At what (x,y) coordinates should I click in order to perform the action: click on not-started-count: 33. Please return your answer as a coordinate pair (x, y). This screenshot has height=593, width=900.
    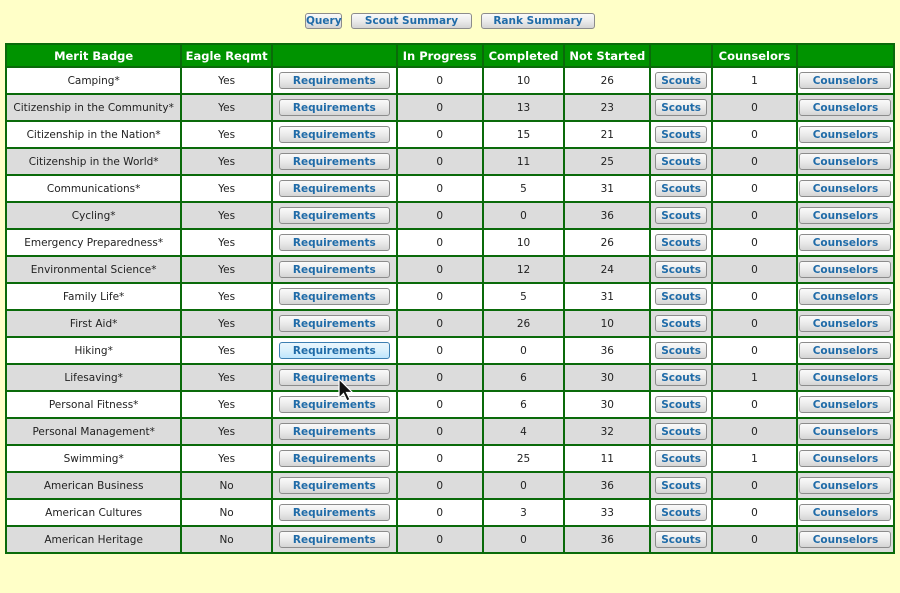
    Looking at the image, I should click on (607, 512).